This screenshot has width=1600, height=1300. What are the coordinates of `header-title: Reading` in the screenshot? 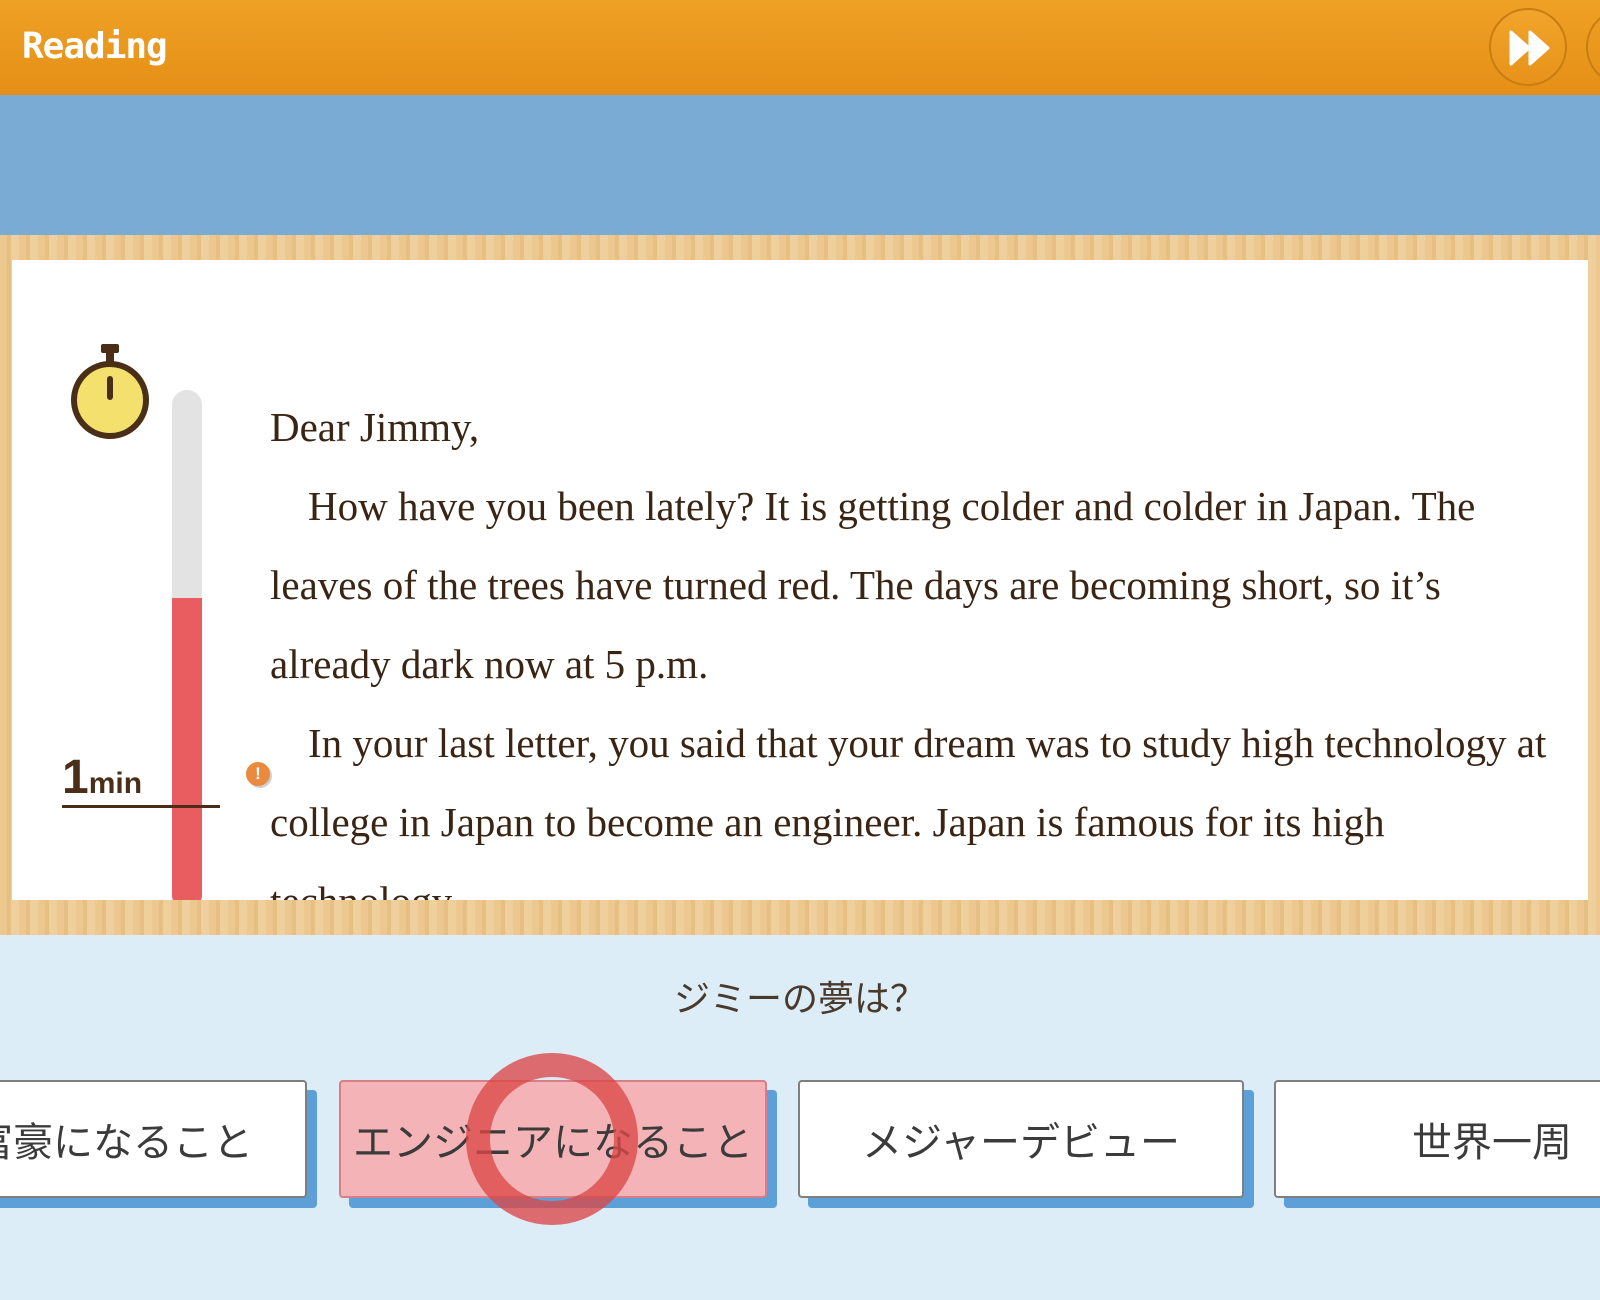 It's located at (95, 46).